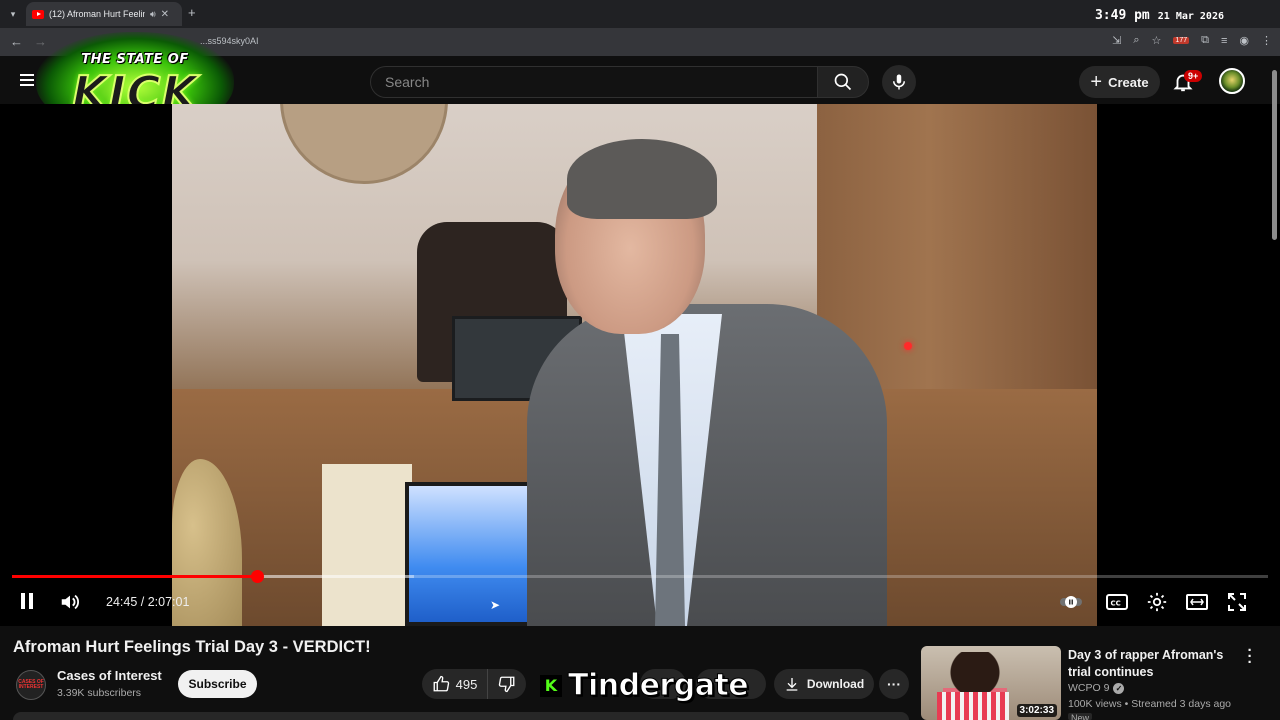  I want to click on like-button: 495, so click(455, 684).